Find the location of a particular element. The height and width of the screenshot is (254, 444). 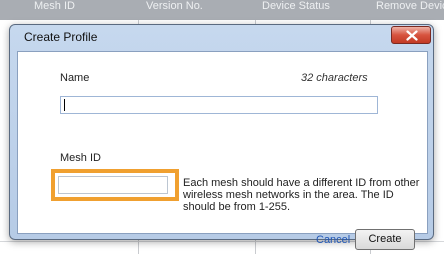

text-caret is located at coordinates (64, 105).